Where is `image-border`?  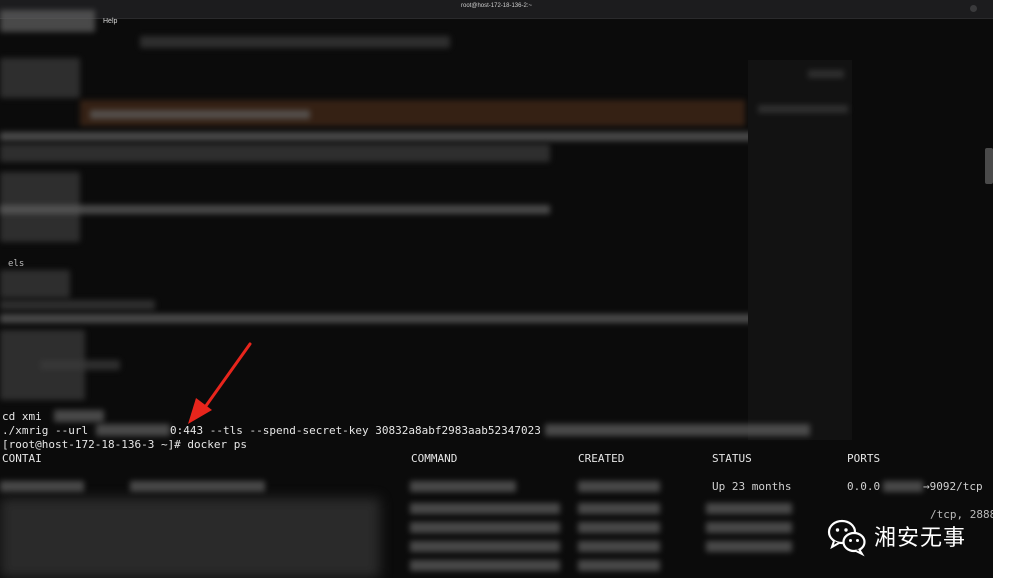
image-border is located at coordinates (504, 580).